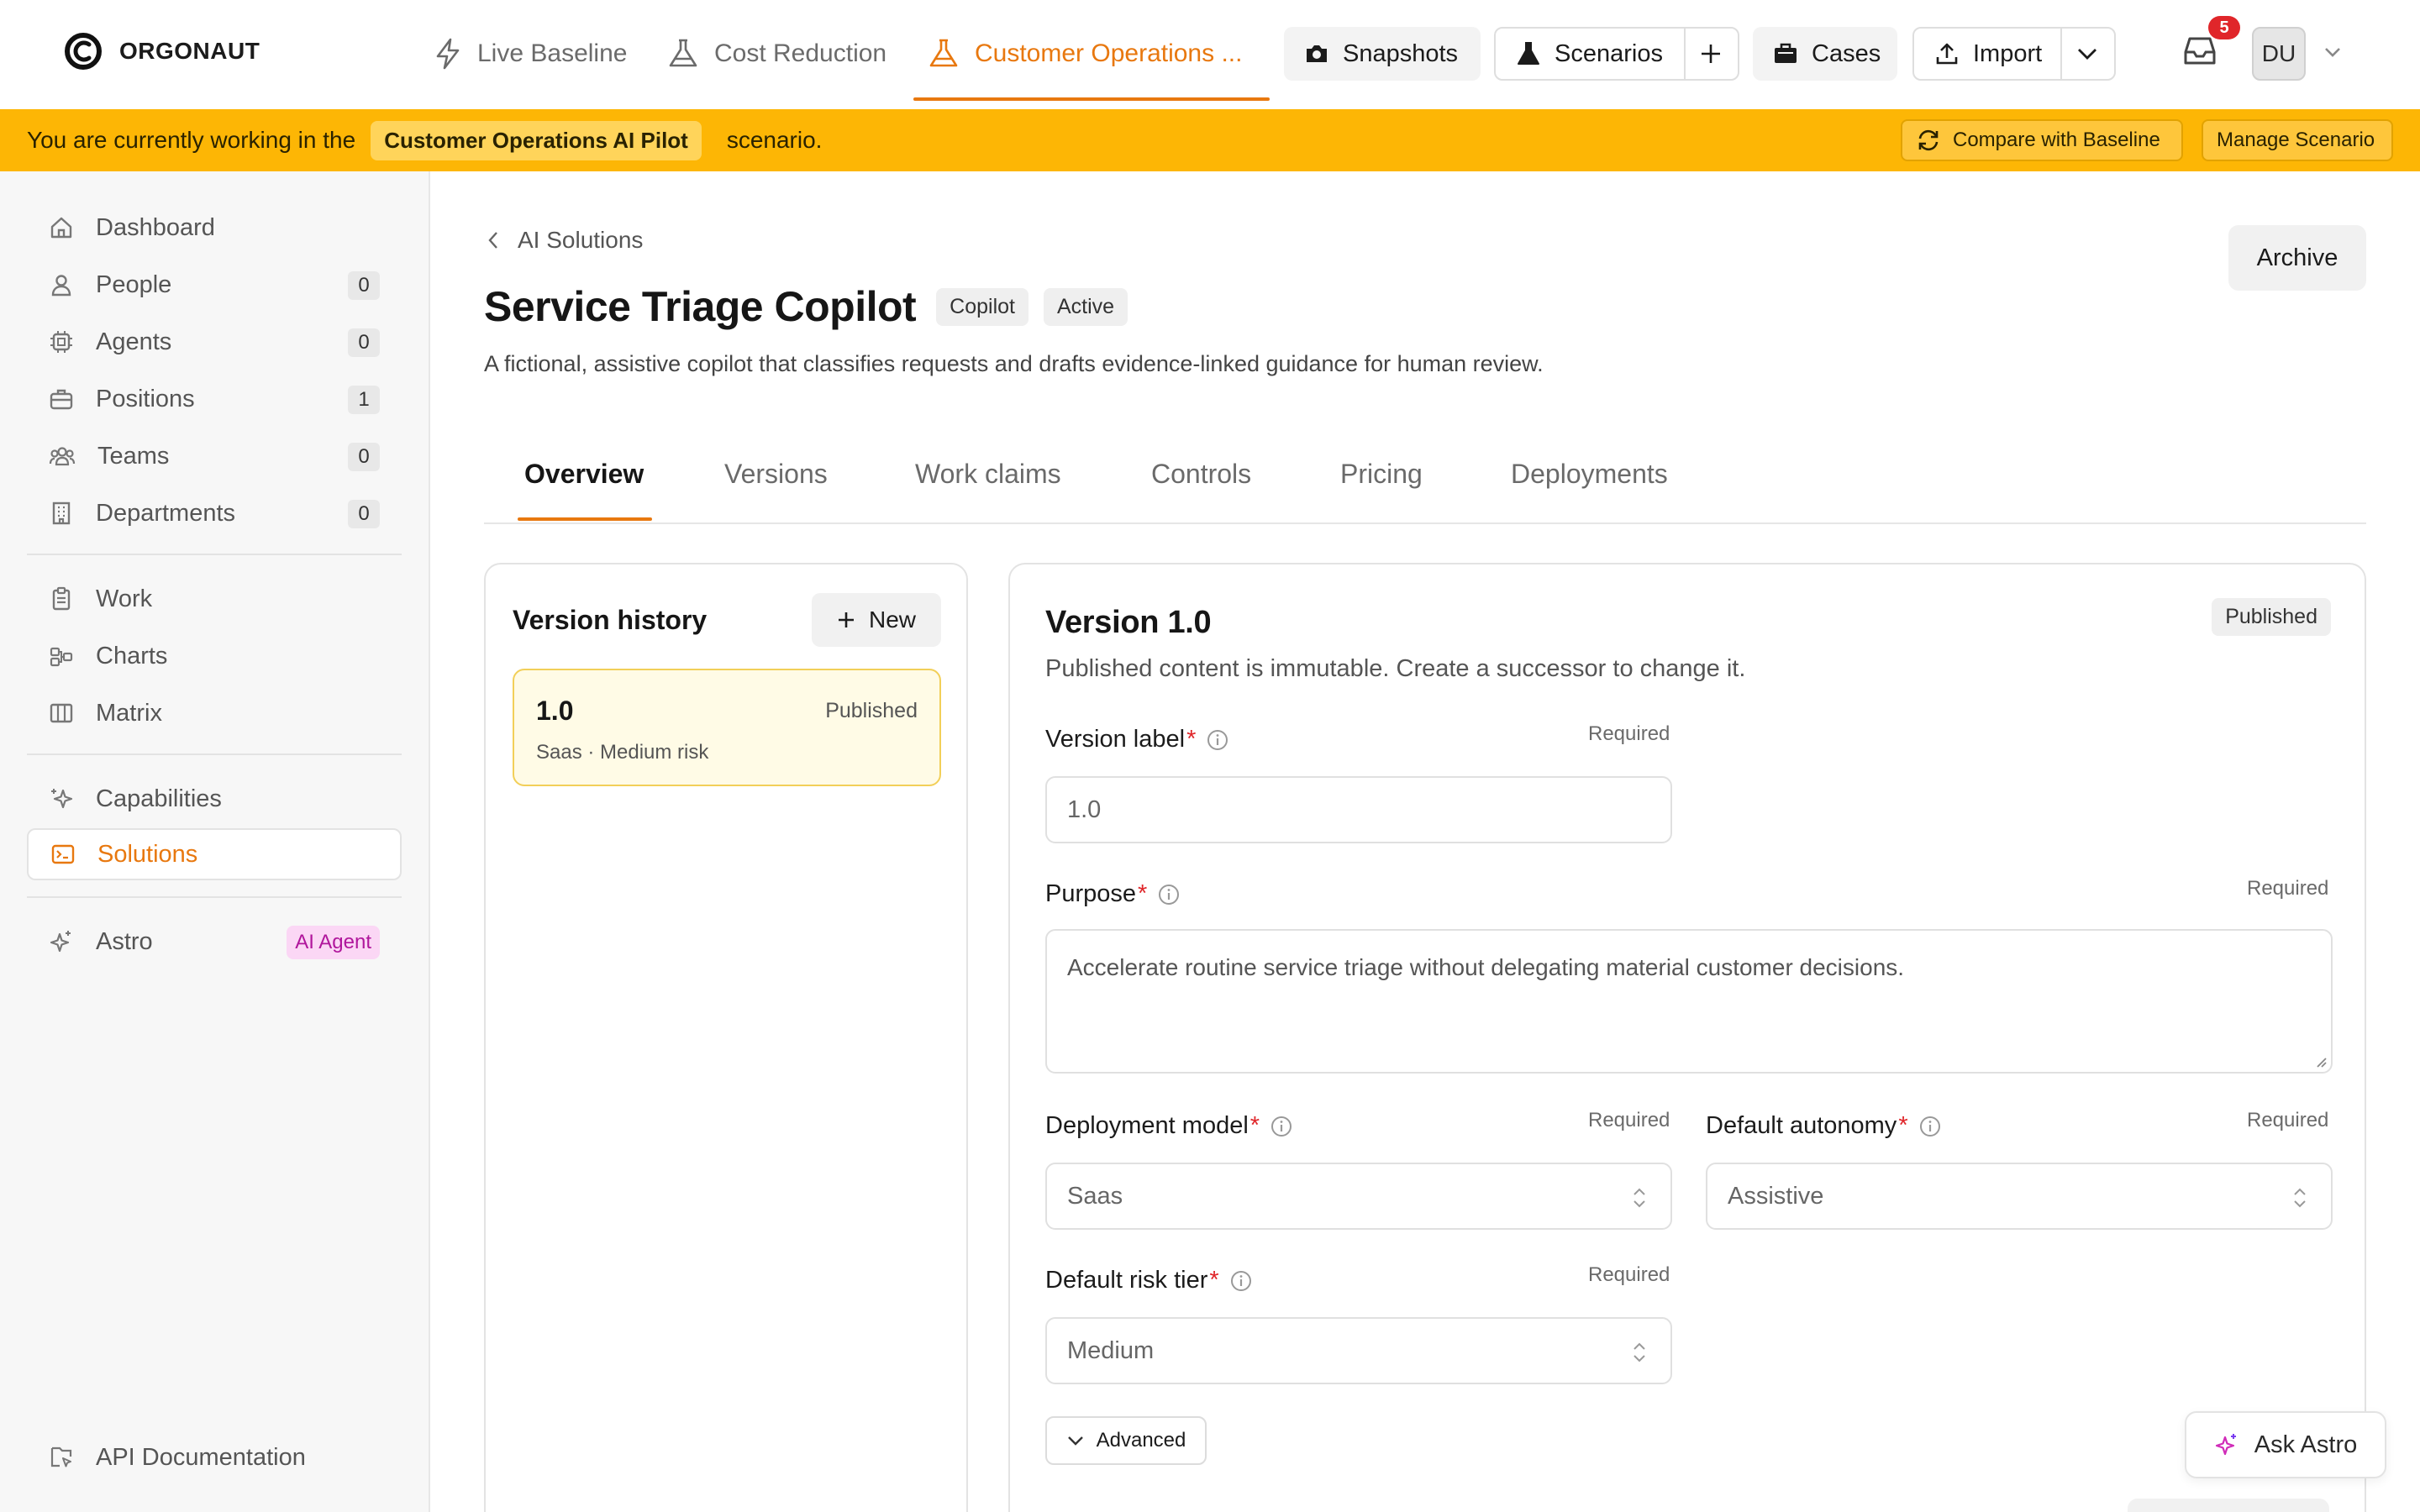  I want to click on title-row: Service Triage Copilot Copilot Active, so click(806, 306).